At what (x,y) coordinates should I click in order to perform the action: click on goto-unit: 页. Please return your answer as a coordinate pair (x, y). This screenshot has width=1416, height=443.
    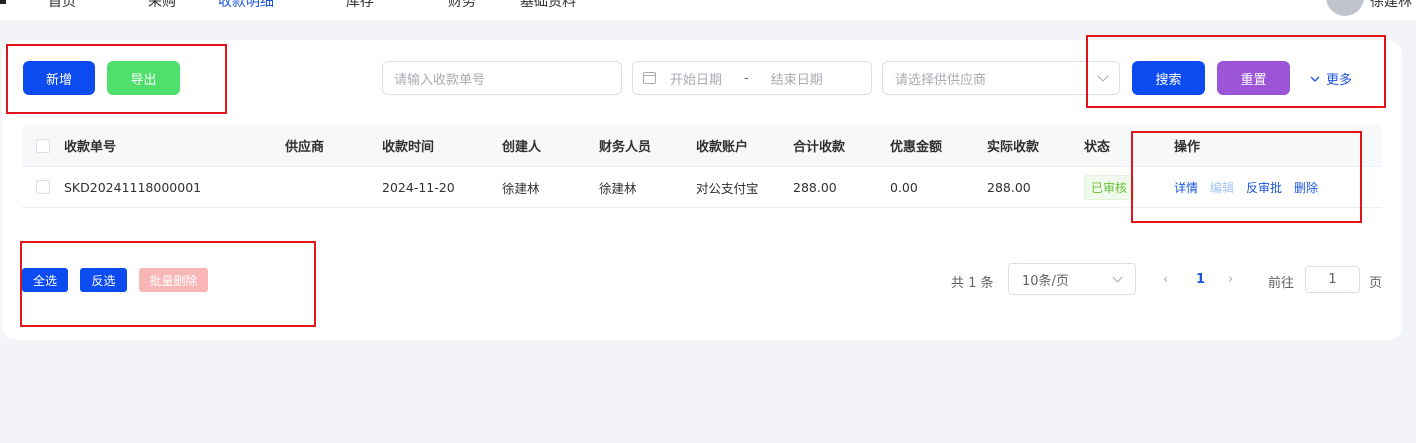
    Looking at the image, I should click on (1376, 283).